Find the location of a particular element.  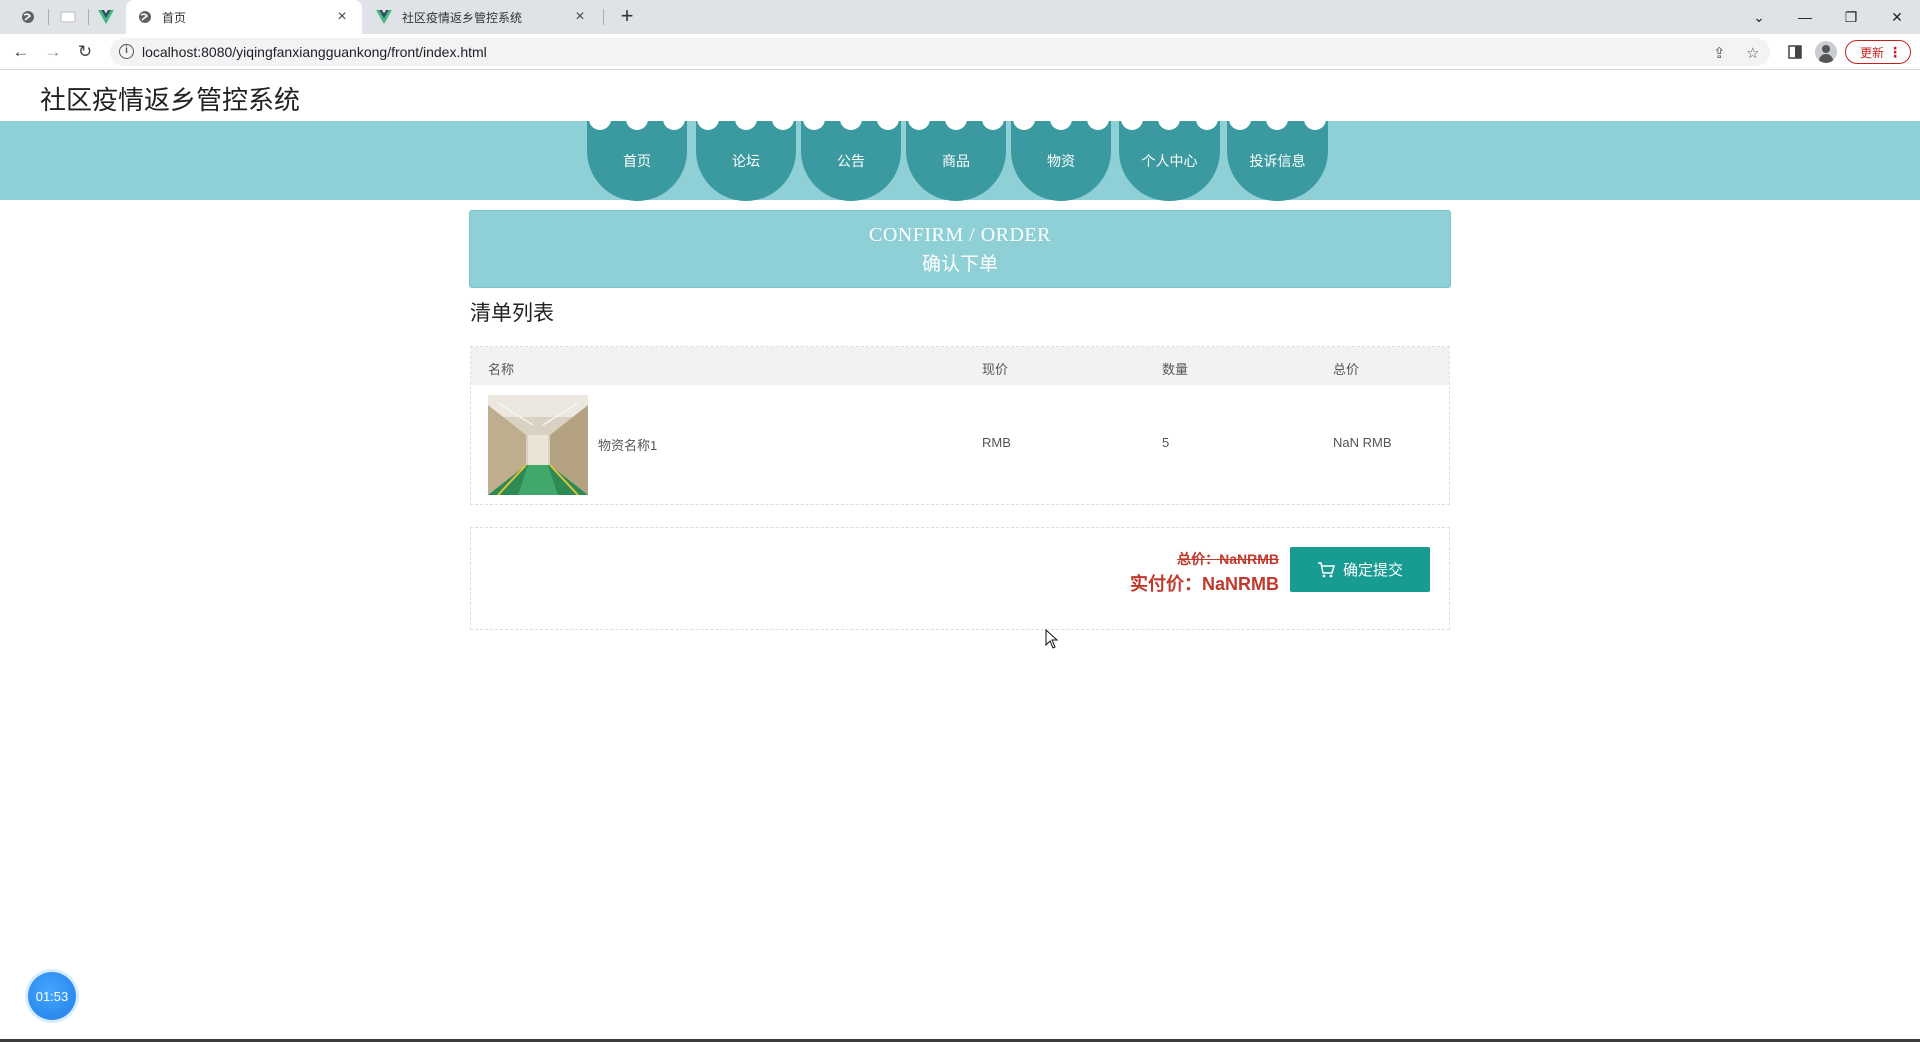

product-price: RMB is located at coordinates (996, 442).